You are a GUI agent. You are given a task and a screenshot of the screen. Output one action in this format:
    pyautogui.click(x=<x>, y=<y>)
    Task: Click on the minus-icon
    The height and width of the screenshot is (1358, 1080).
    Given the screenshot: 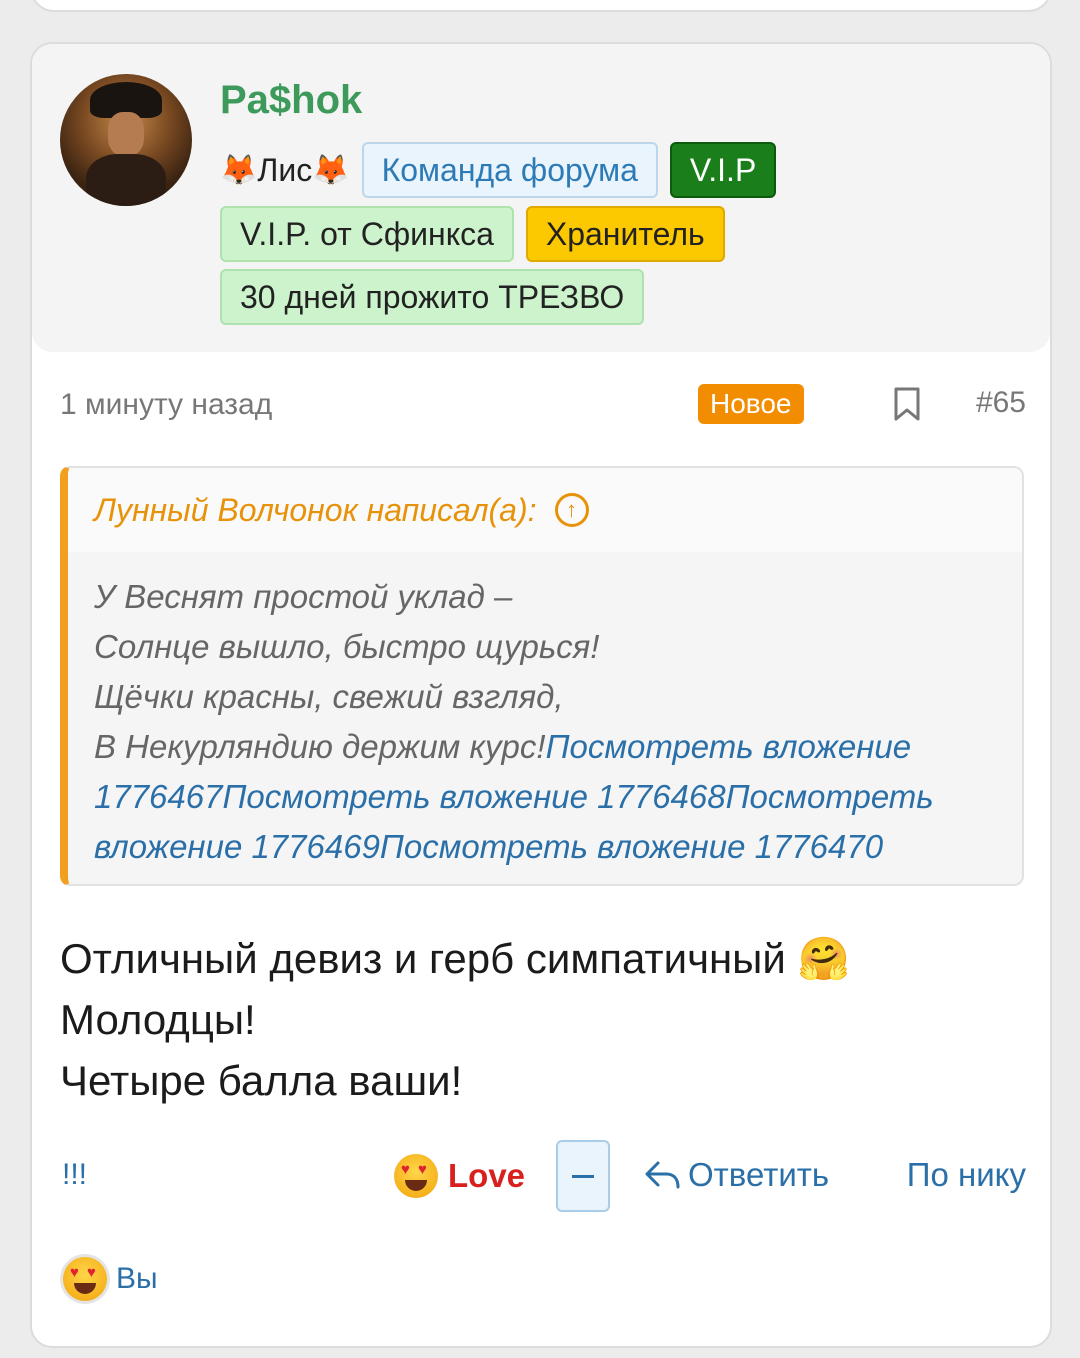 What is the action you would take?
    pyautogui.click(x=583, y=1176)
    